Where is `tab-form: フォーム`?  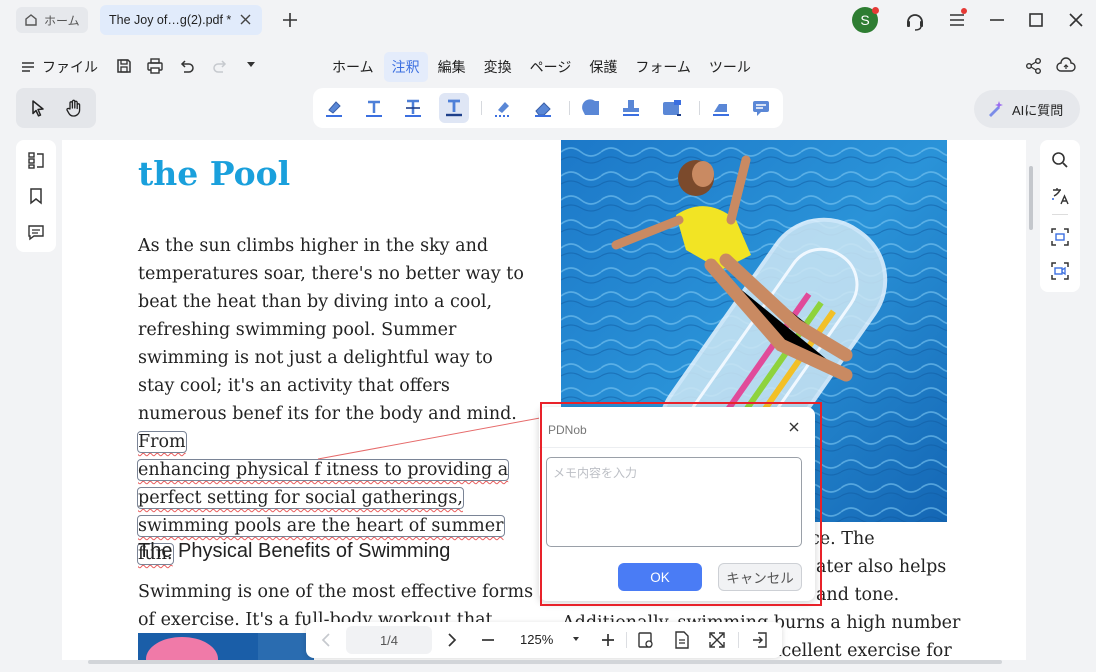
tab-form: フォーム is located at coordinates (663, 67).